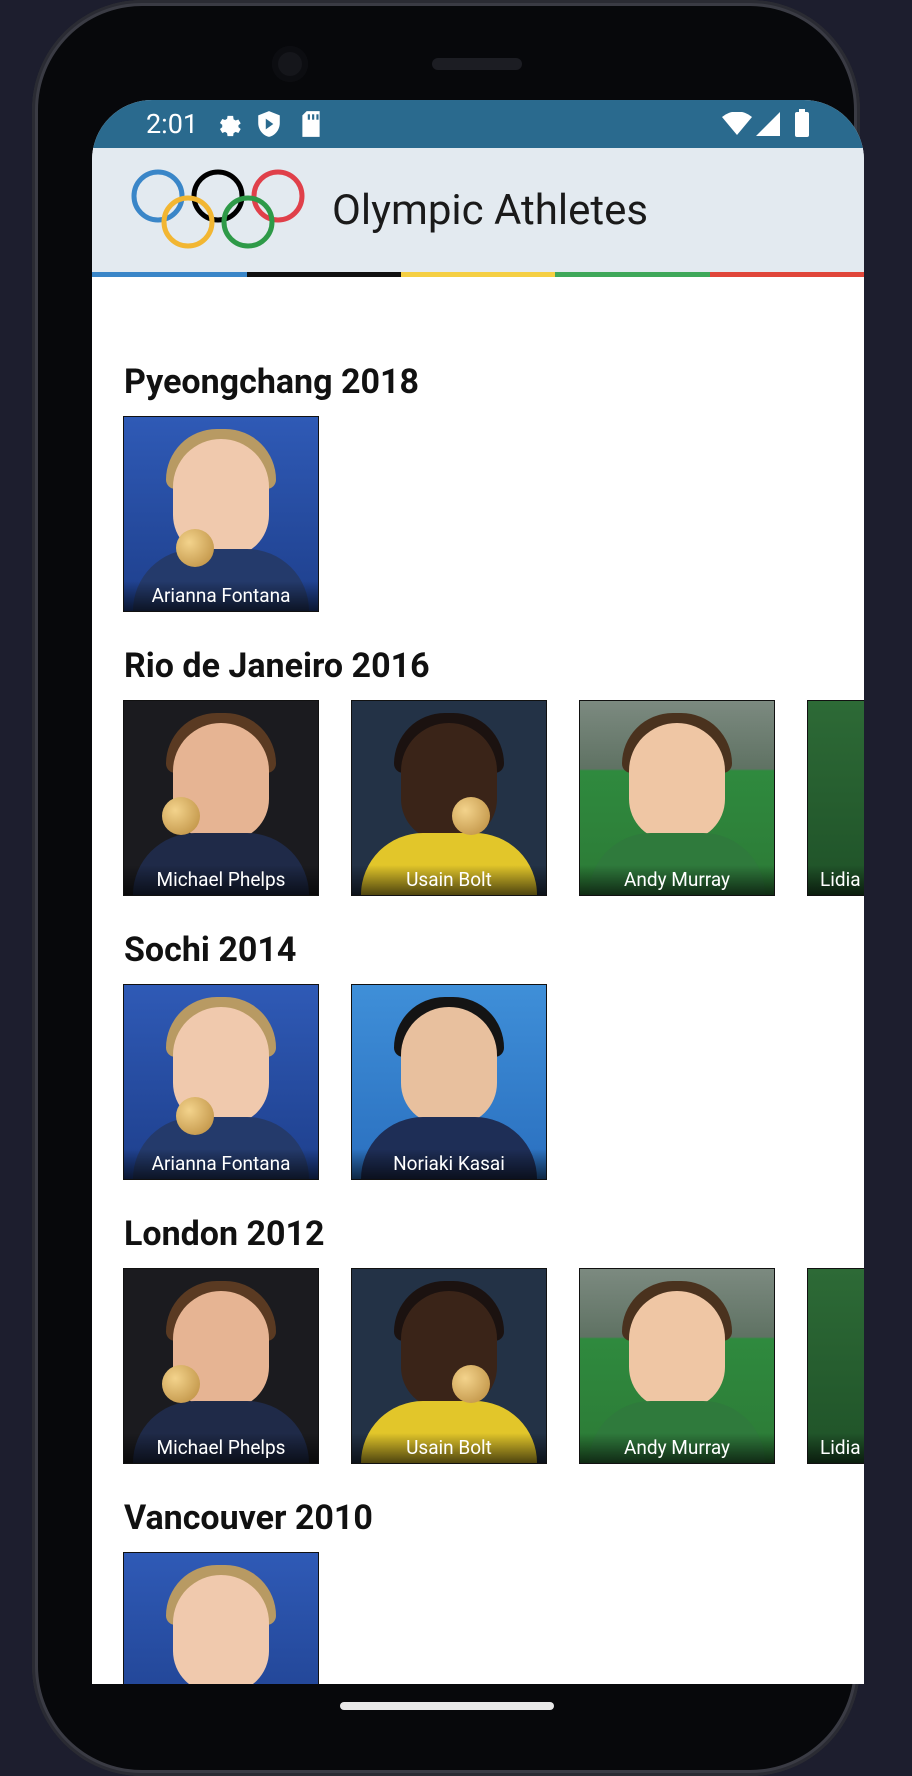 This screenshot has width=912, height=1776. What do you see at coordinates (490, 210) in the screenshot?
I see `app-title: Olympic Athletes` at bounding box center [490, 210].